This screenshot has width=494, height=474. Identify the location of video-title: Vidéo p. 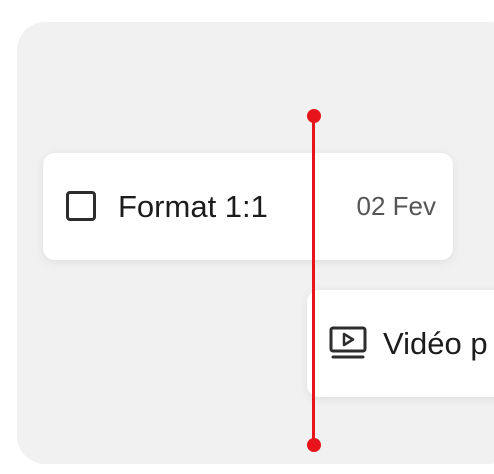
(435, 343).